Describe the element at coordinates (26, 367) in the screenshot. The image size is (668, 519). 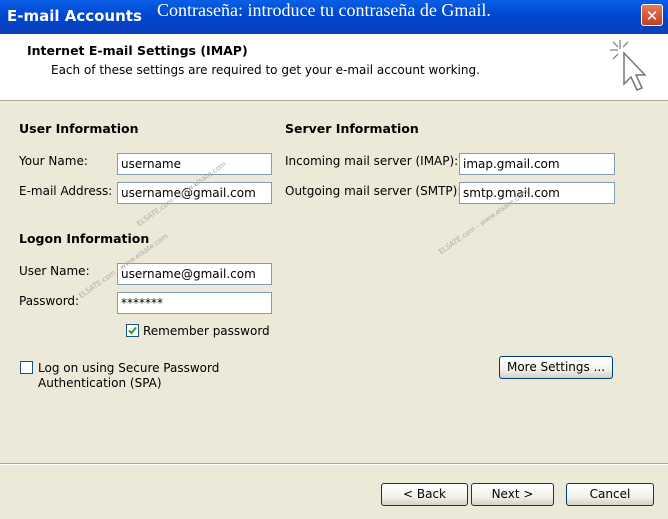
I see `spa-checkbox` at that location.